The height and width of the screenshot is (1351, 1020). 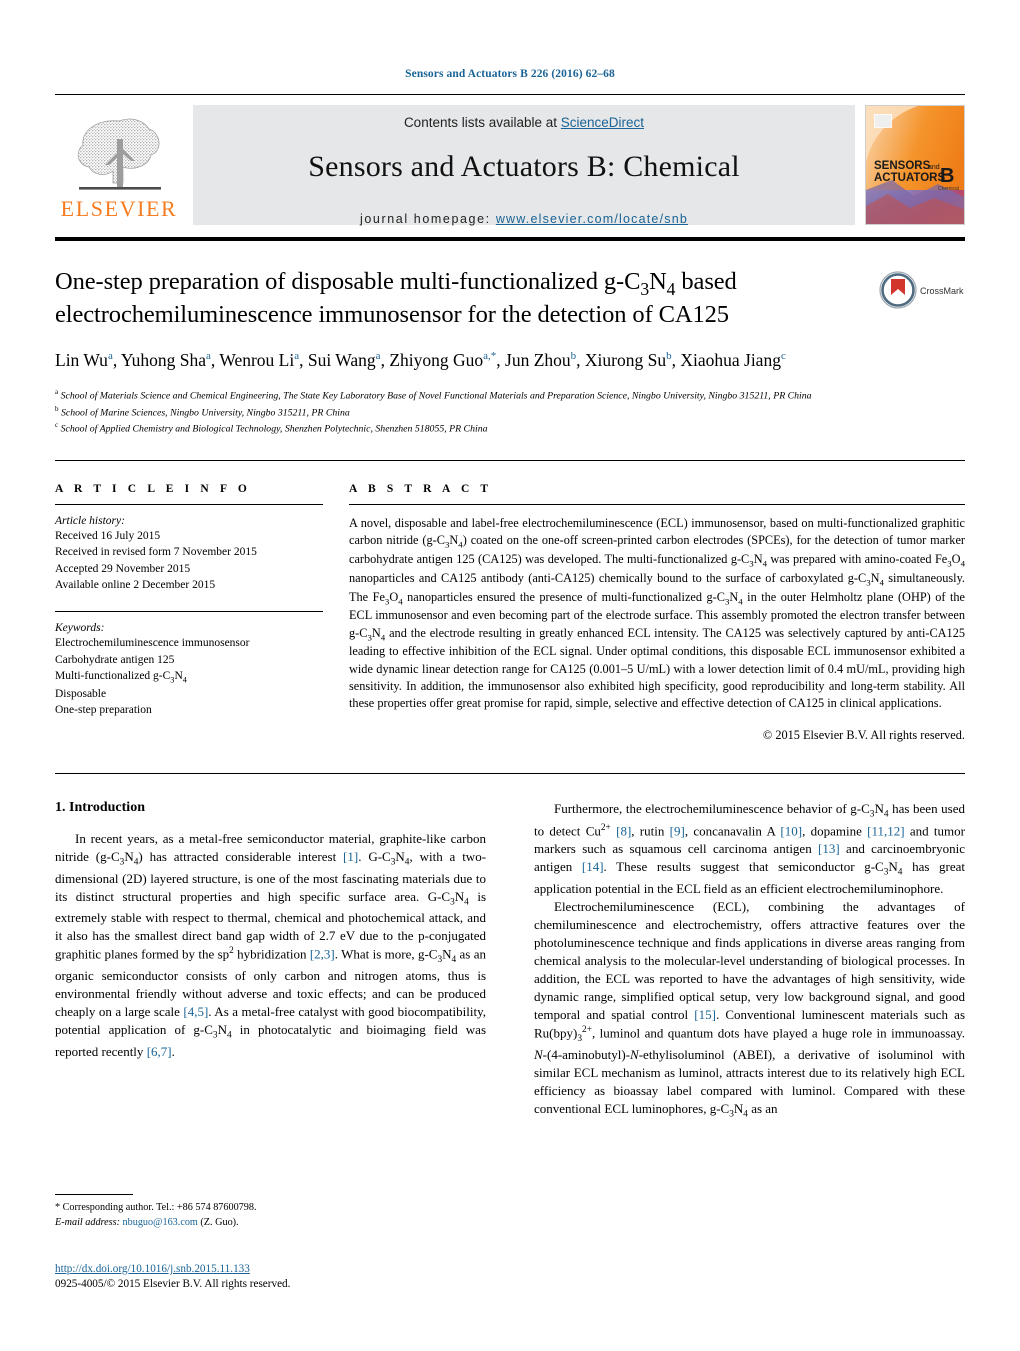 What do you see at coordinates (510, 74) in the screenshot?
I see `running-head: Sensors and Actuators B 226 (2016) 62–68` at bounding box center [510, 74].